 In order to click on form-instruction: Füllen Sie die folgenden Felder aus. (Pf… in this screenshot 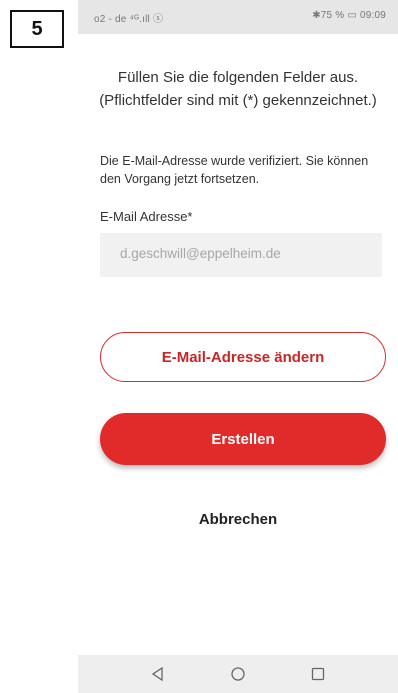, I will do `click(238, 89)`.